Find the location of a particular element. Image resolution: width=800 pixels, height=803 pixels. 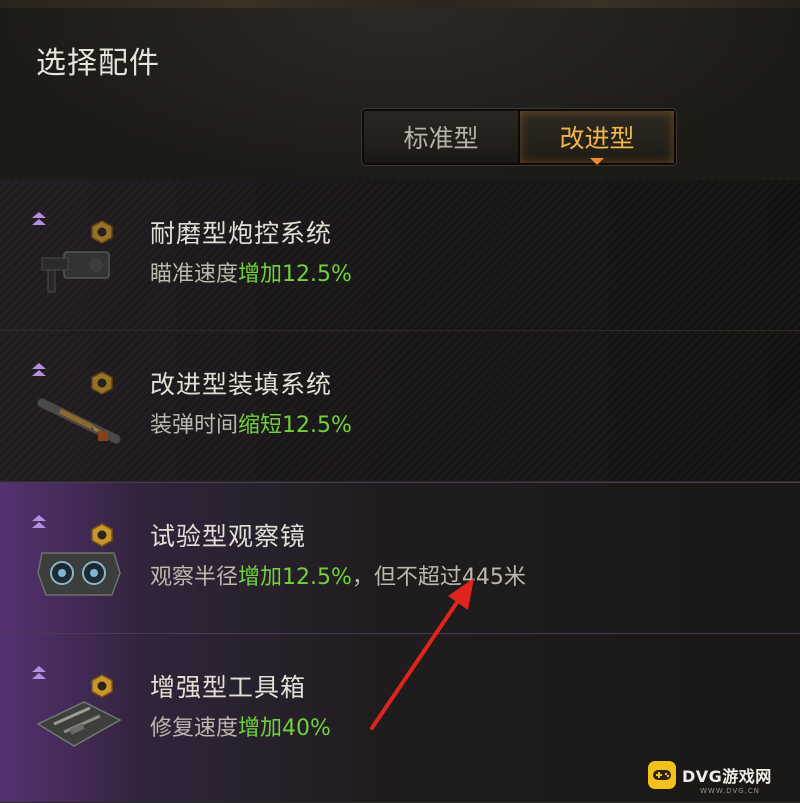

top-strip is located at coordinates (400, 4).